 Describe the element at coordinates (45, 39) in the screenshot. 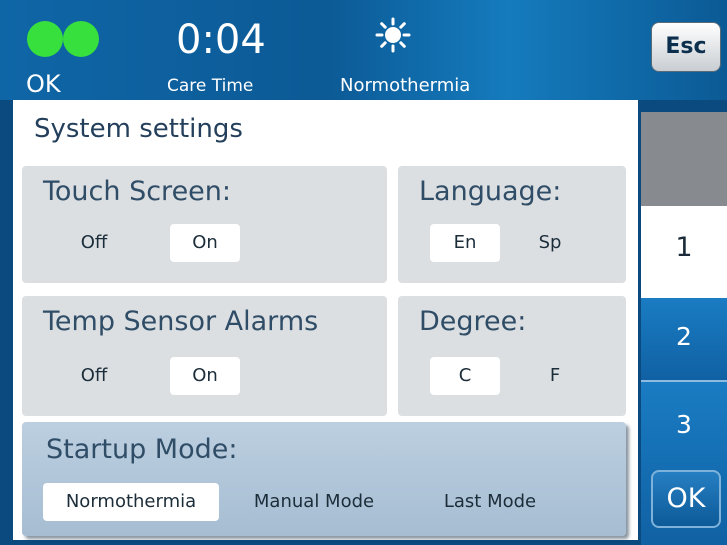

I see `status-dot-left-icon` at that location.